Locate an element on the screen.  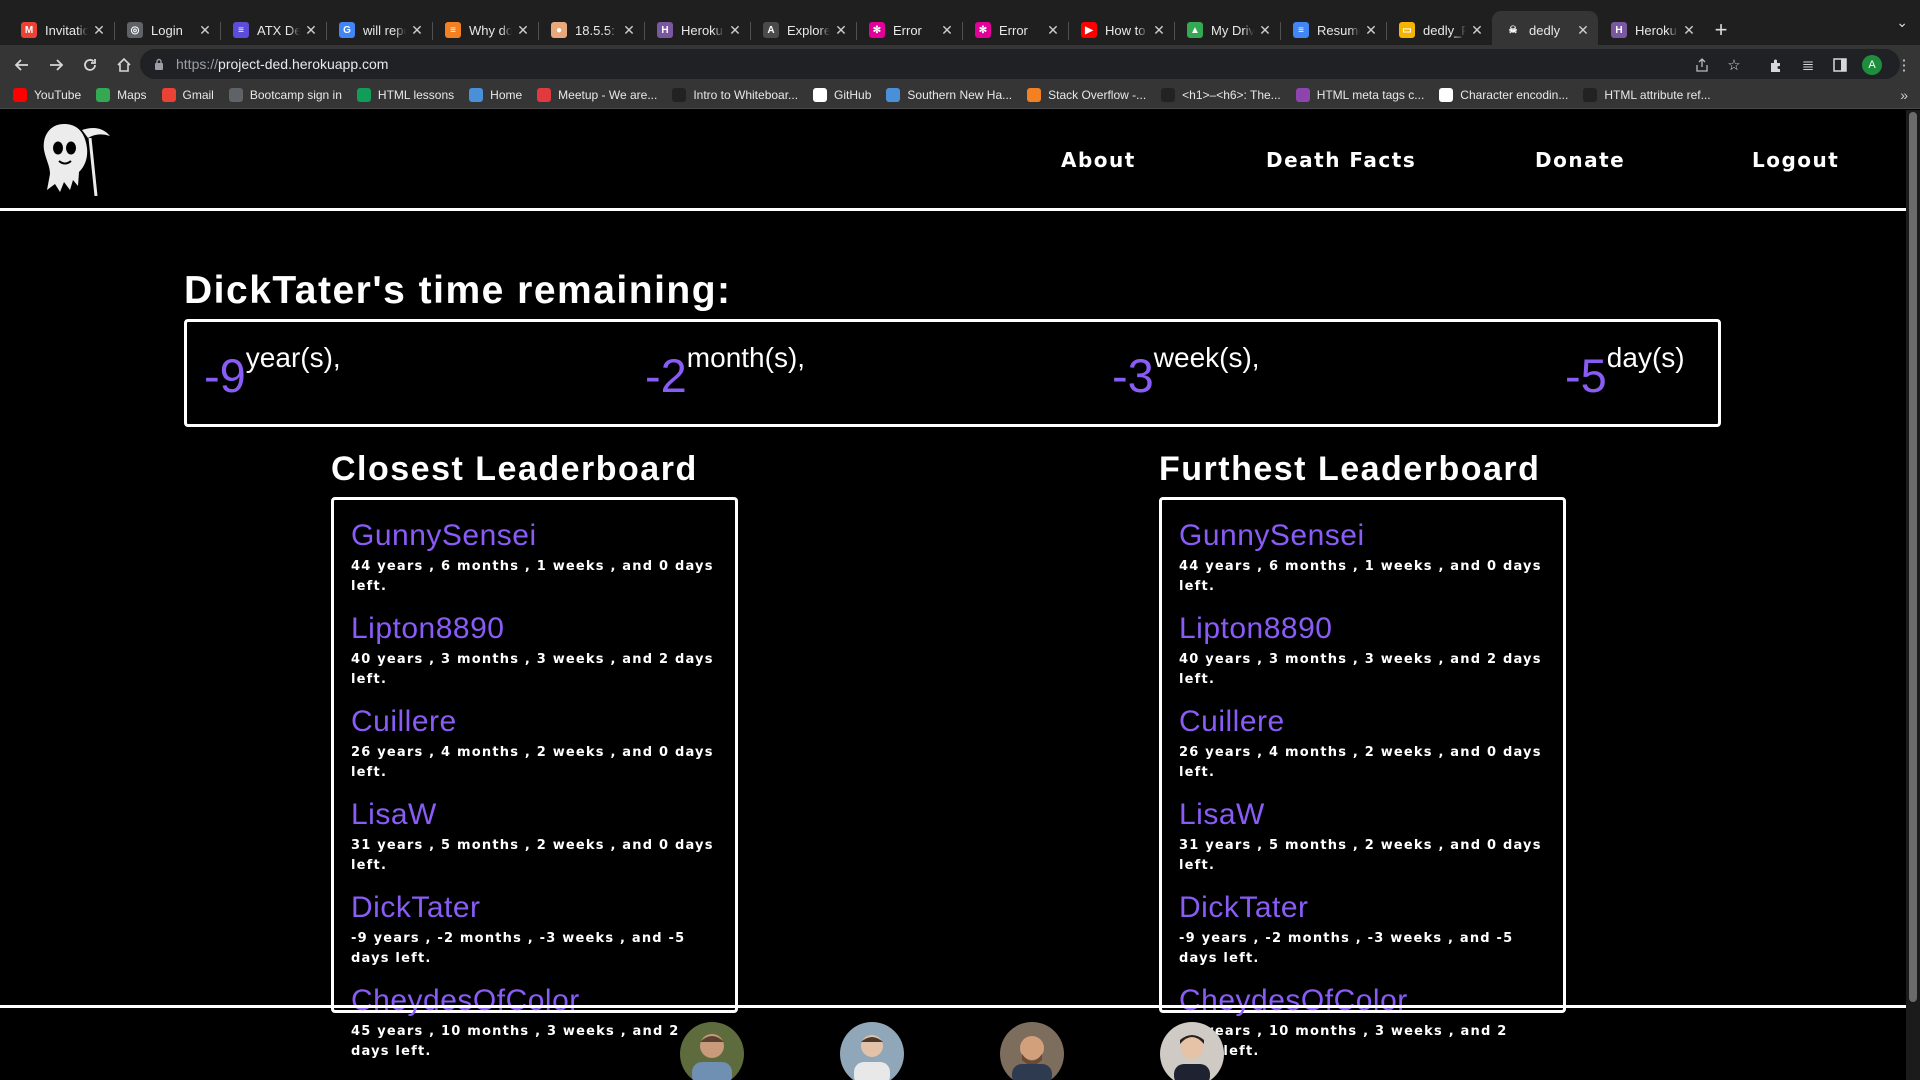
bookmarks-overflow-icon: » is located at coordinates (1904, 95).